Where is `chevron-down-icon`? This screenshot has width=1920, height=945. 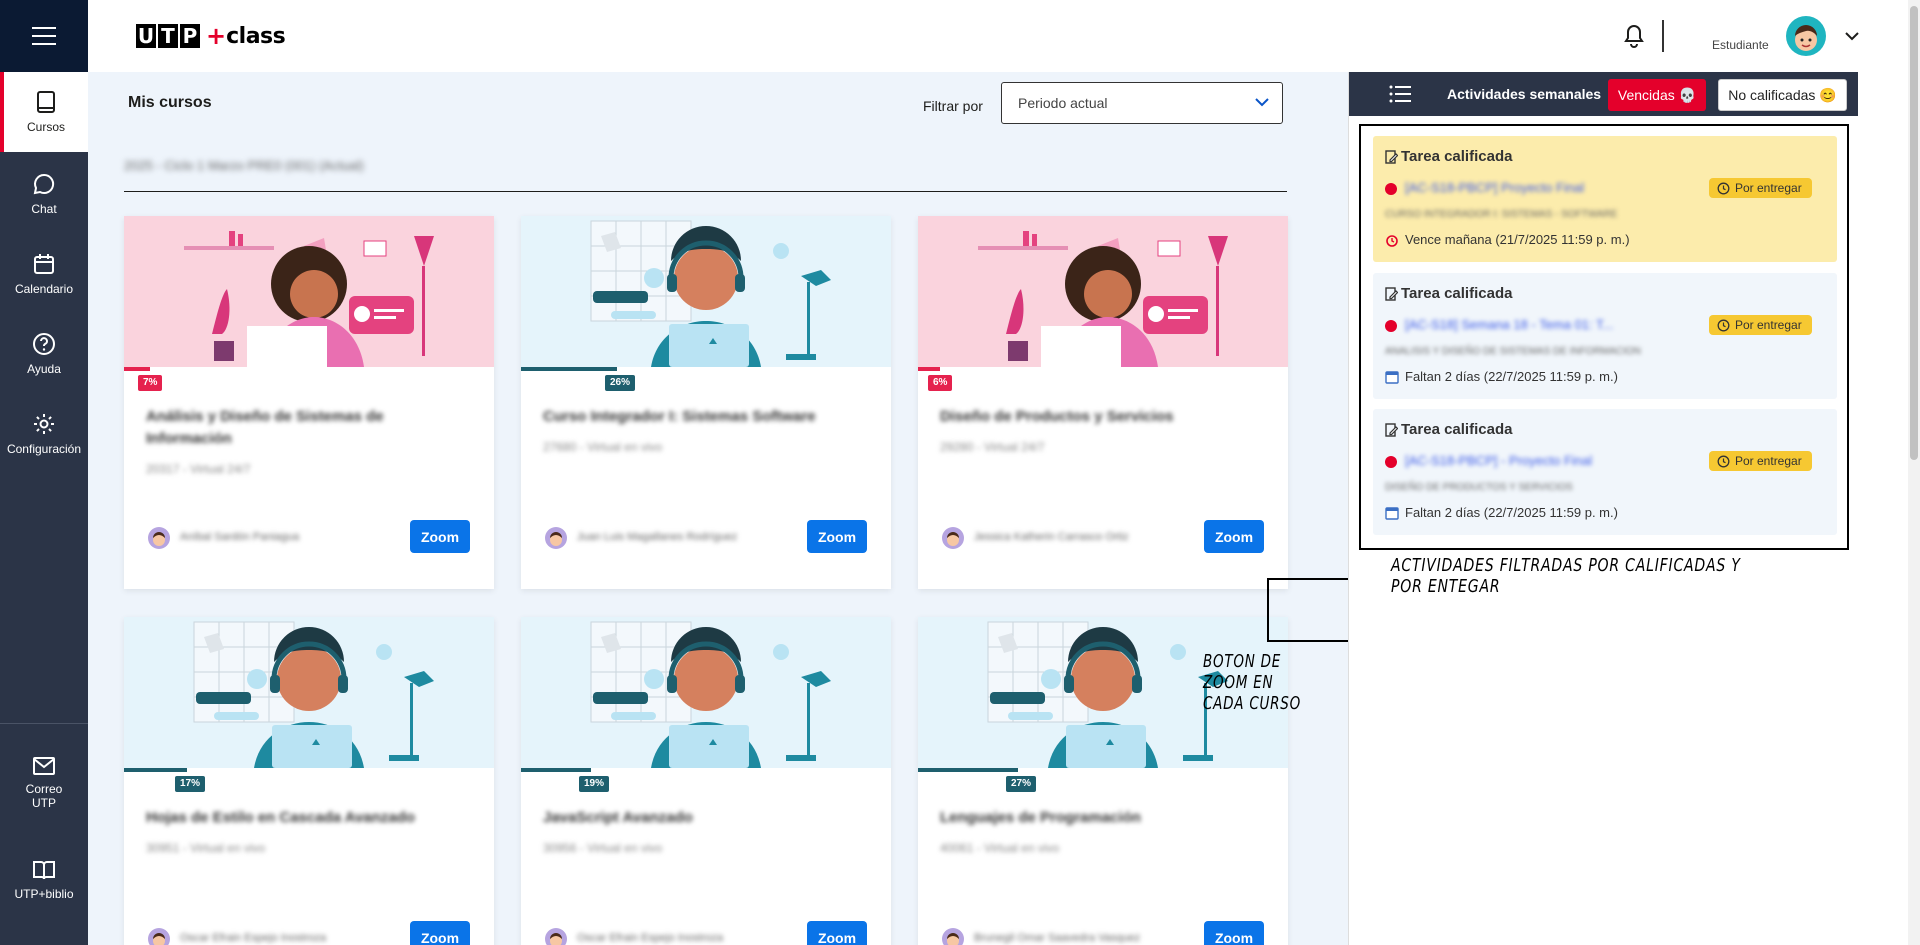 chevron-down-icon is located at coordinates (1262, 102).